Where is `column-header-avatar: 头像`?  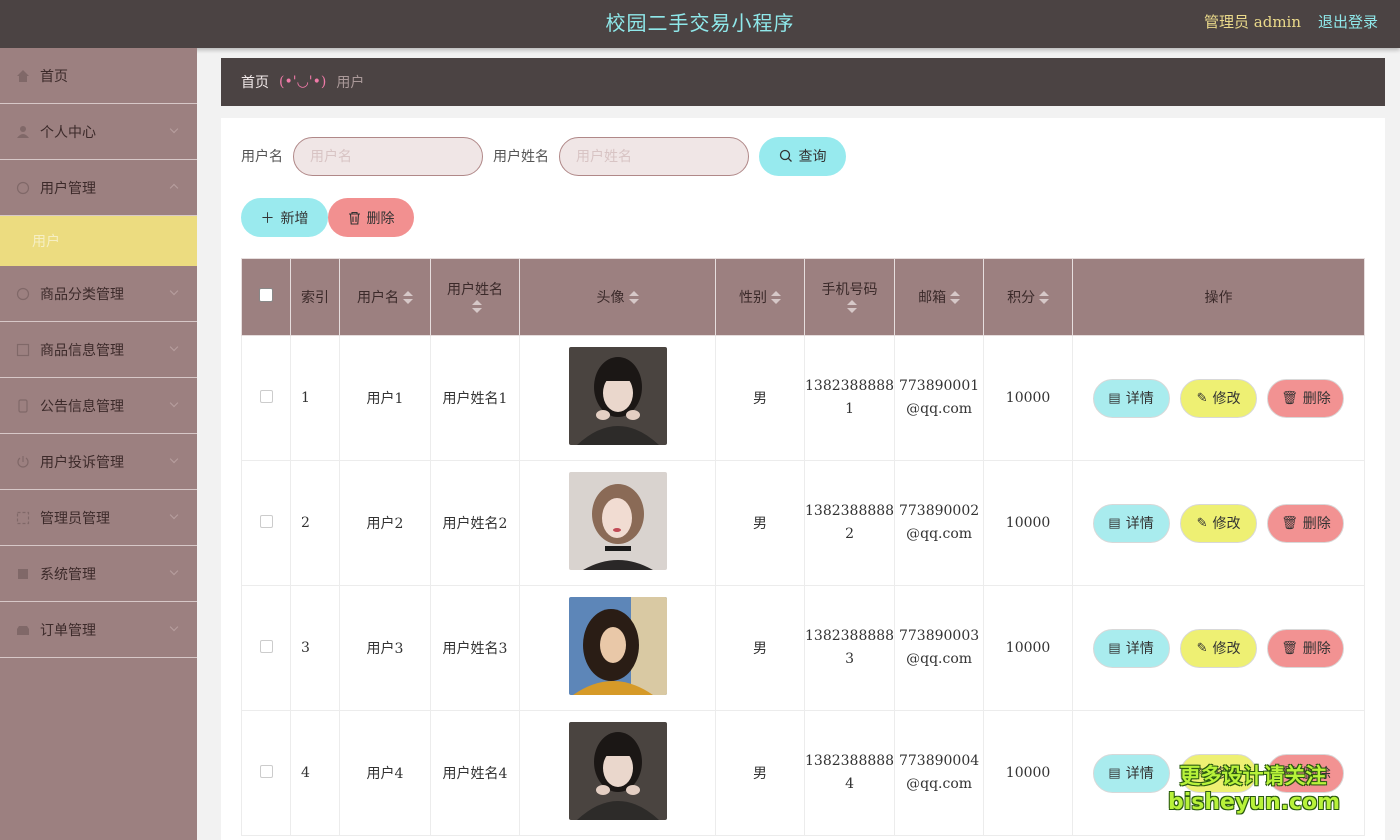 column-header-avatar: 头像 is located at coordinates (617, 297).